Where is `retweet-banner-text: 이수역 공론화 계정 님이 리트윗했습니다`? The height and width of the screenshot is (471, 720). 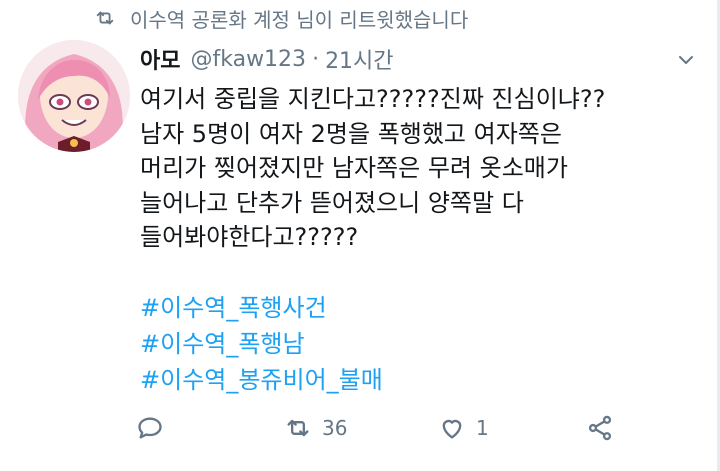
retweet-banner-text: 이수역 공론화 계정 님이 리트윗했습니다 is located at coordinates (299, 19).